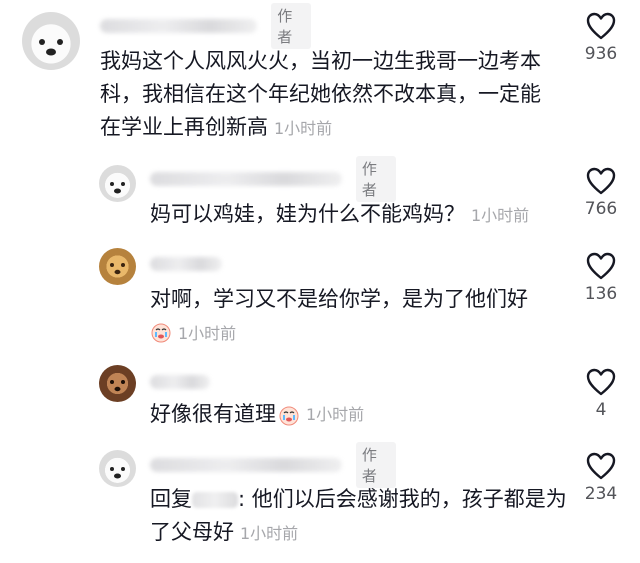 The image size is (640, 563). Describe the element at coordinates (601, 410) in the screenshot. I see `like-count: 4` at that location.